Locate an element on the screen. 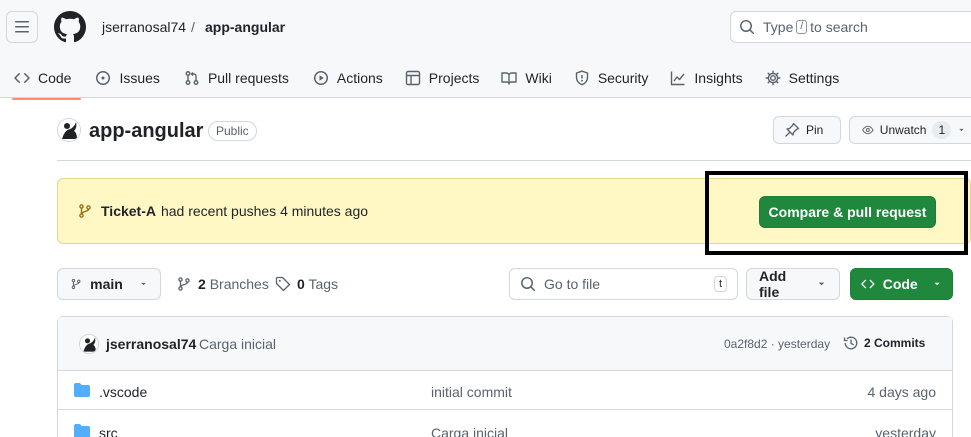  tags-count: 0 is located at coordinates (301, 284).